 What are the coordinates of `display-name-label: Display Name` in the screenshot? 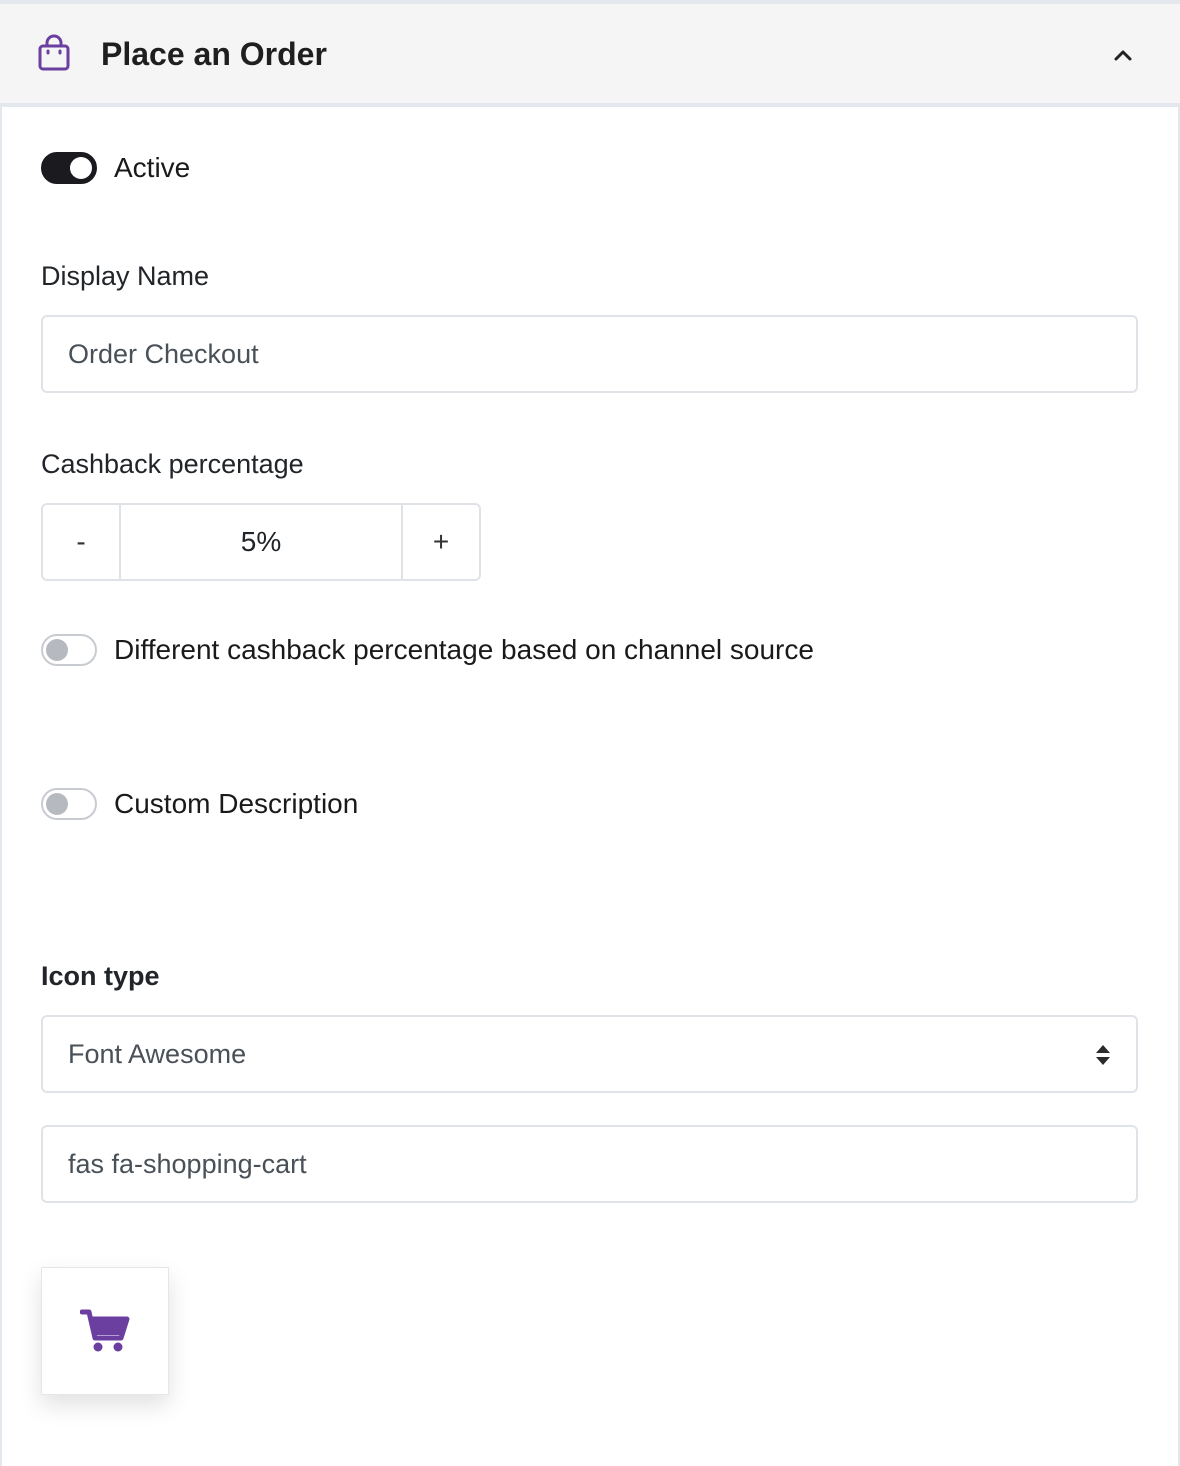 It's located at (125, 276).